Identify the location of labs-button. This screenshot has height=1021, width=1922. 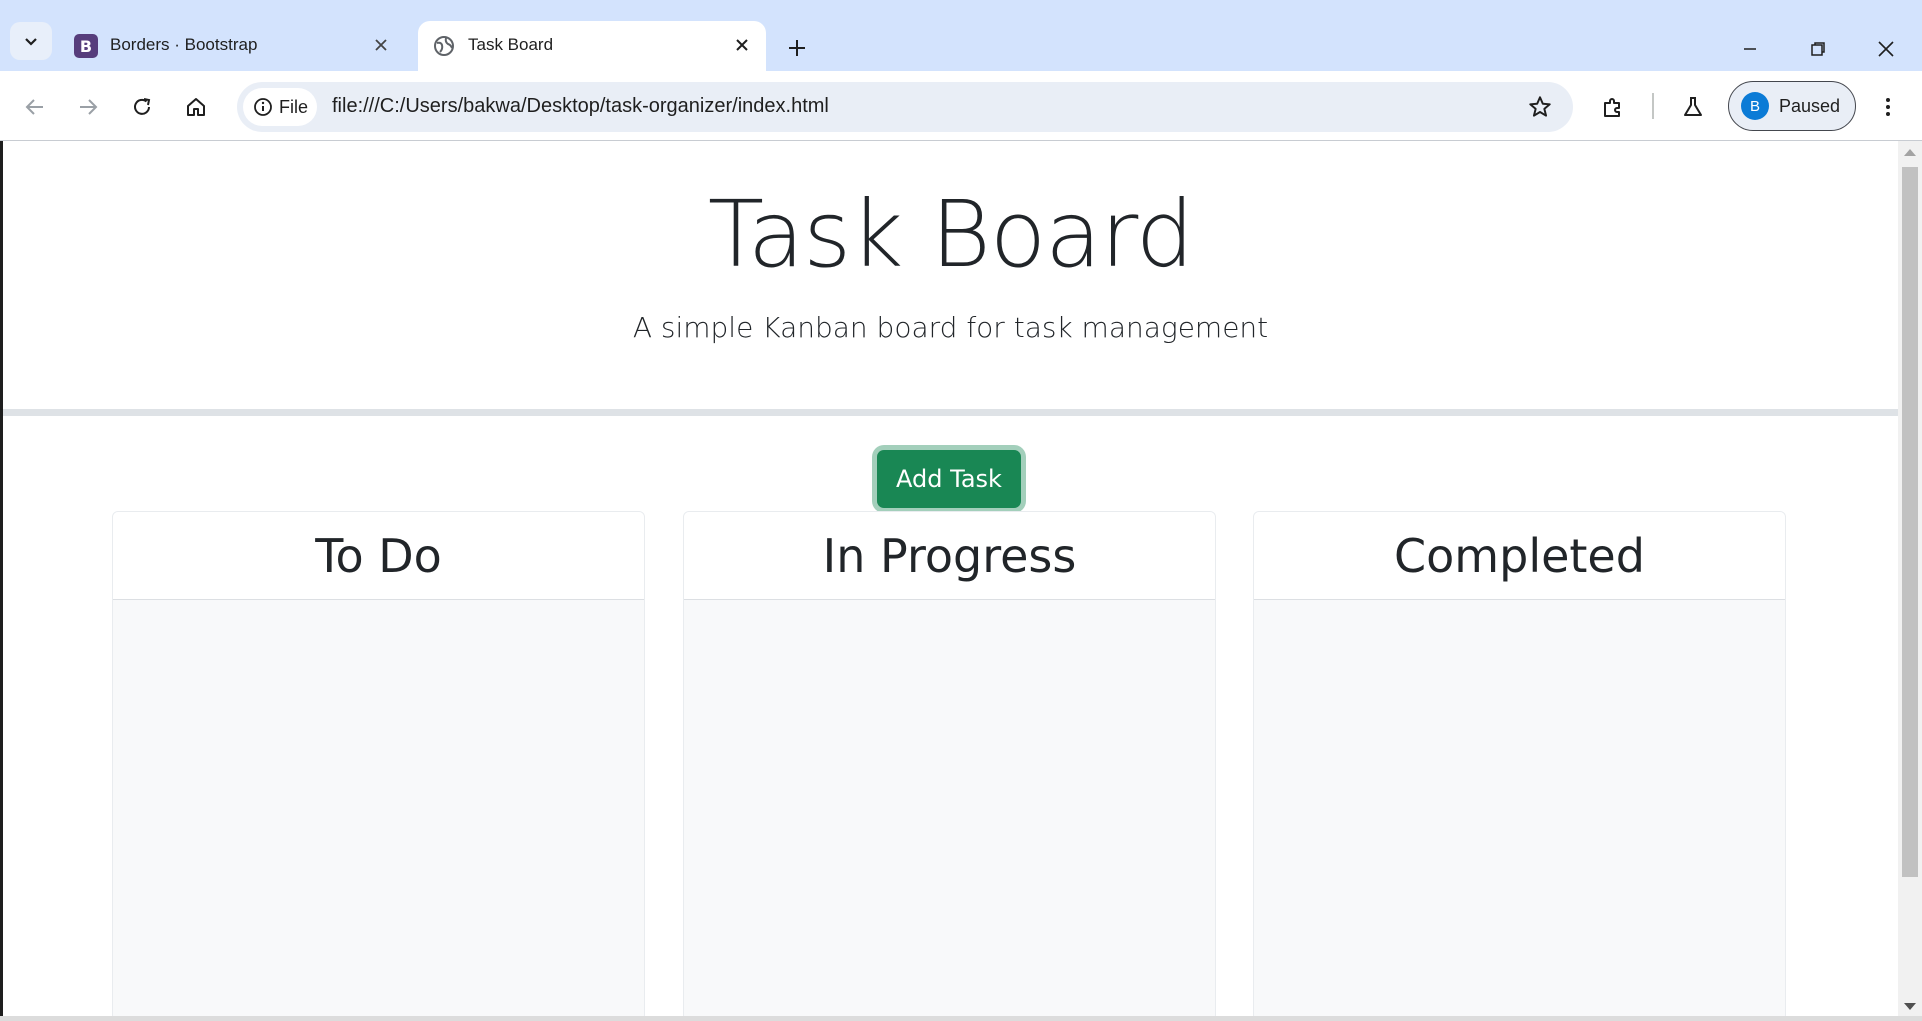
(1693, 107).